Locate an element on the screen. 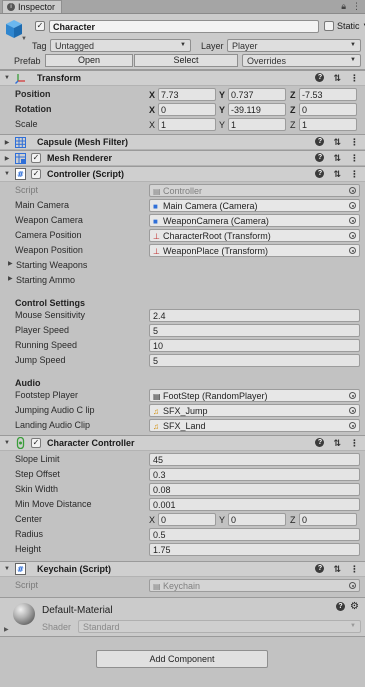 This screenshot has height=687, width=365. lock-icon: 🔒︎ is located at coordinates (343, 6).